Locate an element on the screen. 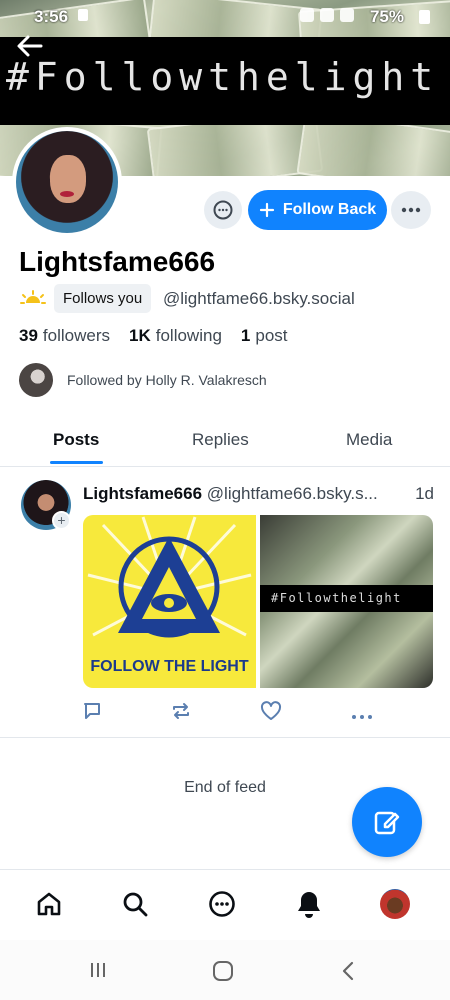 The height and width of the screenshot is (1000, 450). search-icon is located at coordinates (135, 904).